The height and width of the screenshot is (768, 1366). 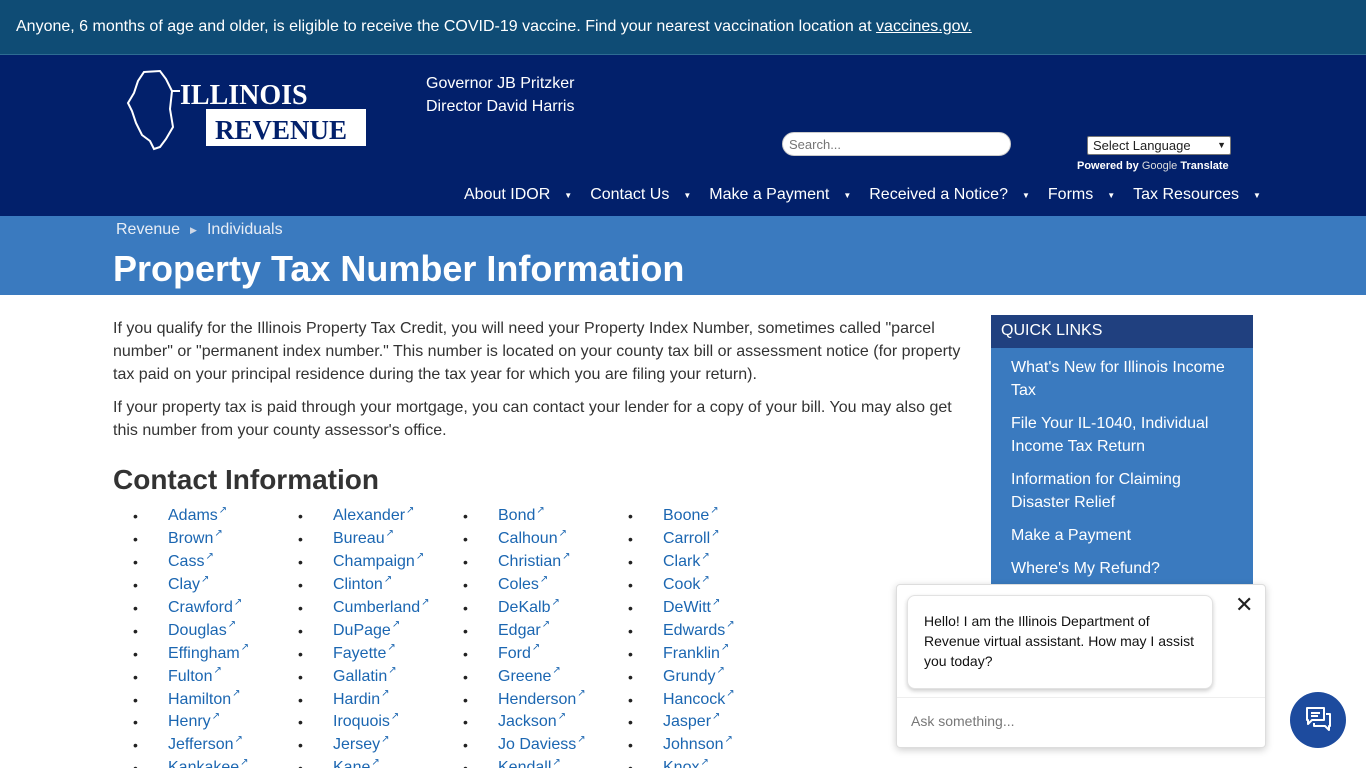 What do you see at coordinates (360, 677) in the screenshot?
I see `county-link: Gallatin` at bounding box center [360, 677].